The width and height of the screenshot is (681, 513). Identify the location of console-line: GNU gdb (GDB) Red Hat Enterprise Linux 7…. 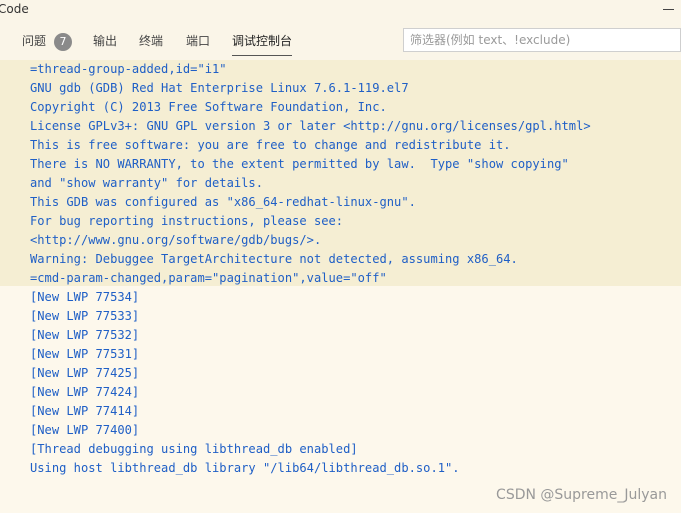
(219, 88).